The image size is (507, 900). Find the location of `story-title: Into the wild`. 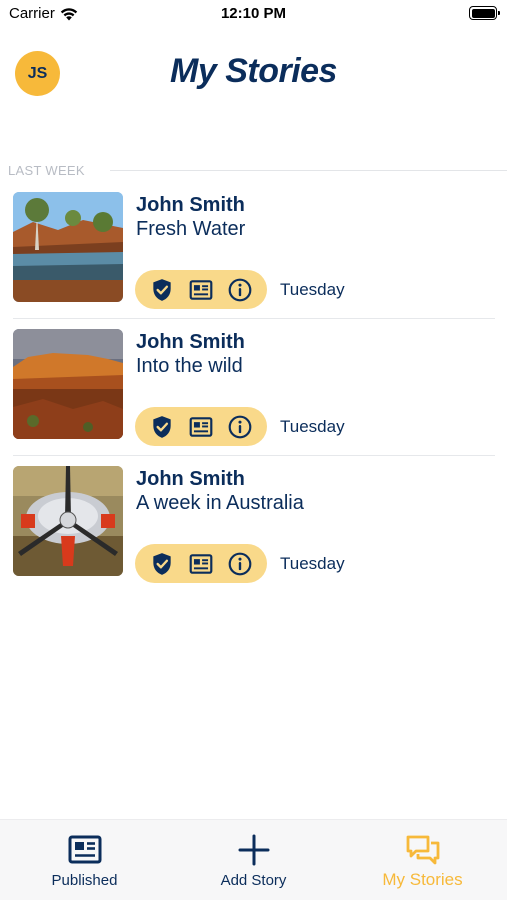

story-title: Into the wild is located at coordinates (189, 366).